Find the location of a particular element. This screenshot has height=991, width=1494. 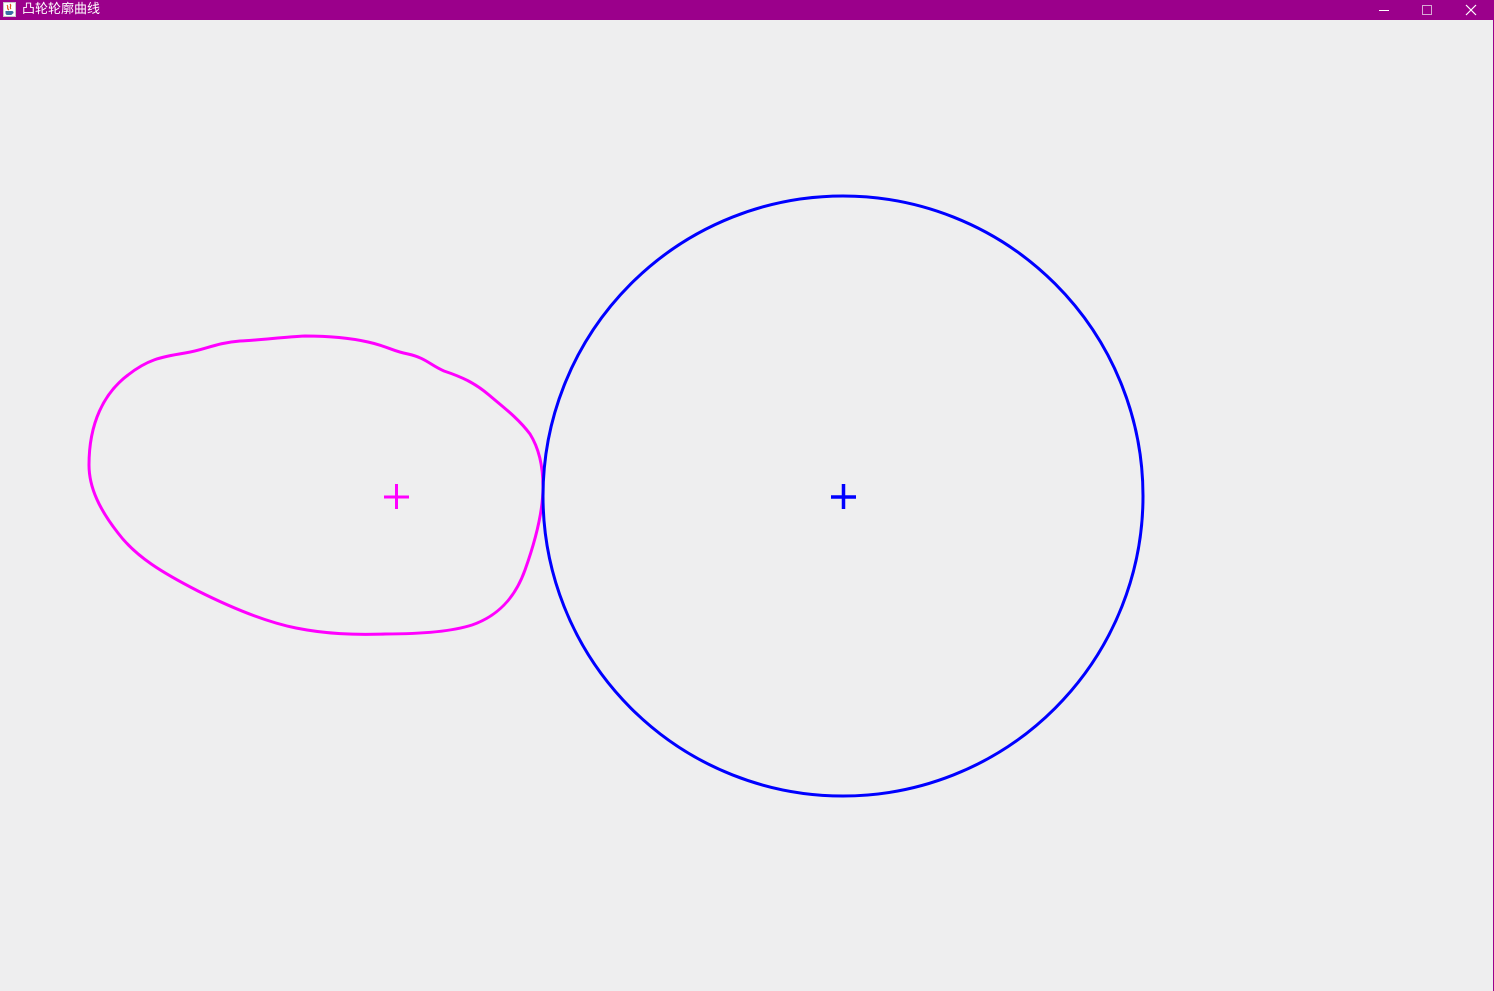

minimize-icon is located at coordinates (1384, 10).